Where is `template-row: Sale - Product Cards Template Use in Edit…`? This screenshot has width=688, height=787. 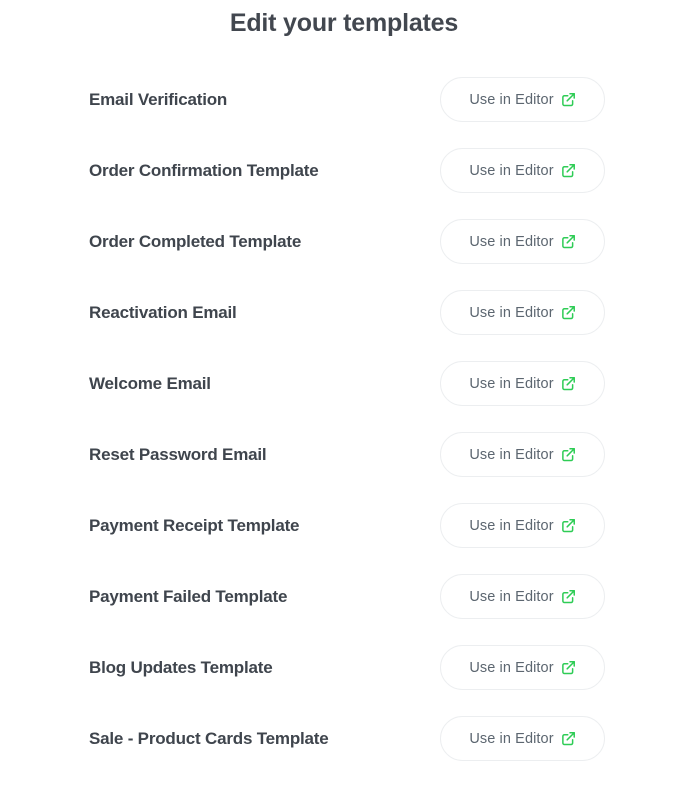 template-row: Sale - Product Cards Template Use in Edit… is located at coordinates (344, 738).